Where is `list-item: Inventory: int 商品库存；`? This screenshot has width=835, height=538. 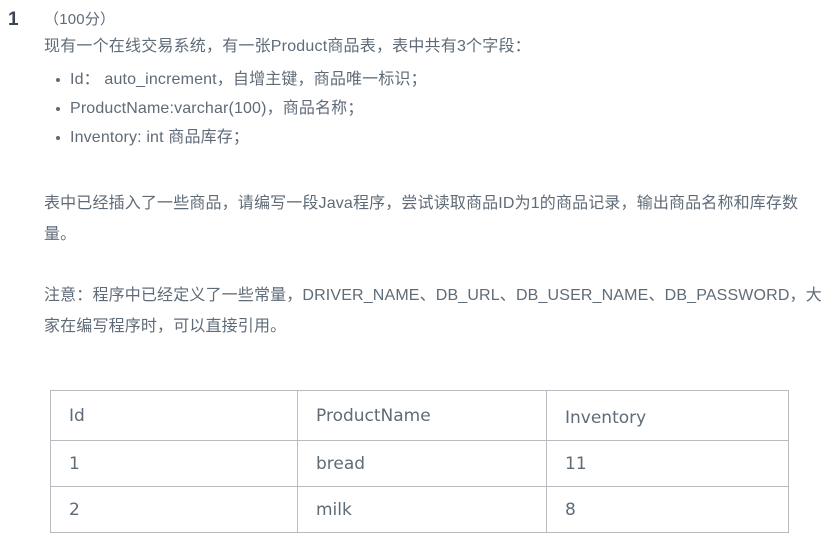 list-item: Inventory: int 商品库存； is located at coordinates (440, 137).